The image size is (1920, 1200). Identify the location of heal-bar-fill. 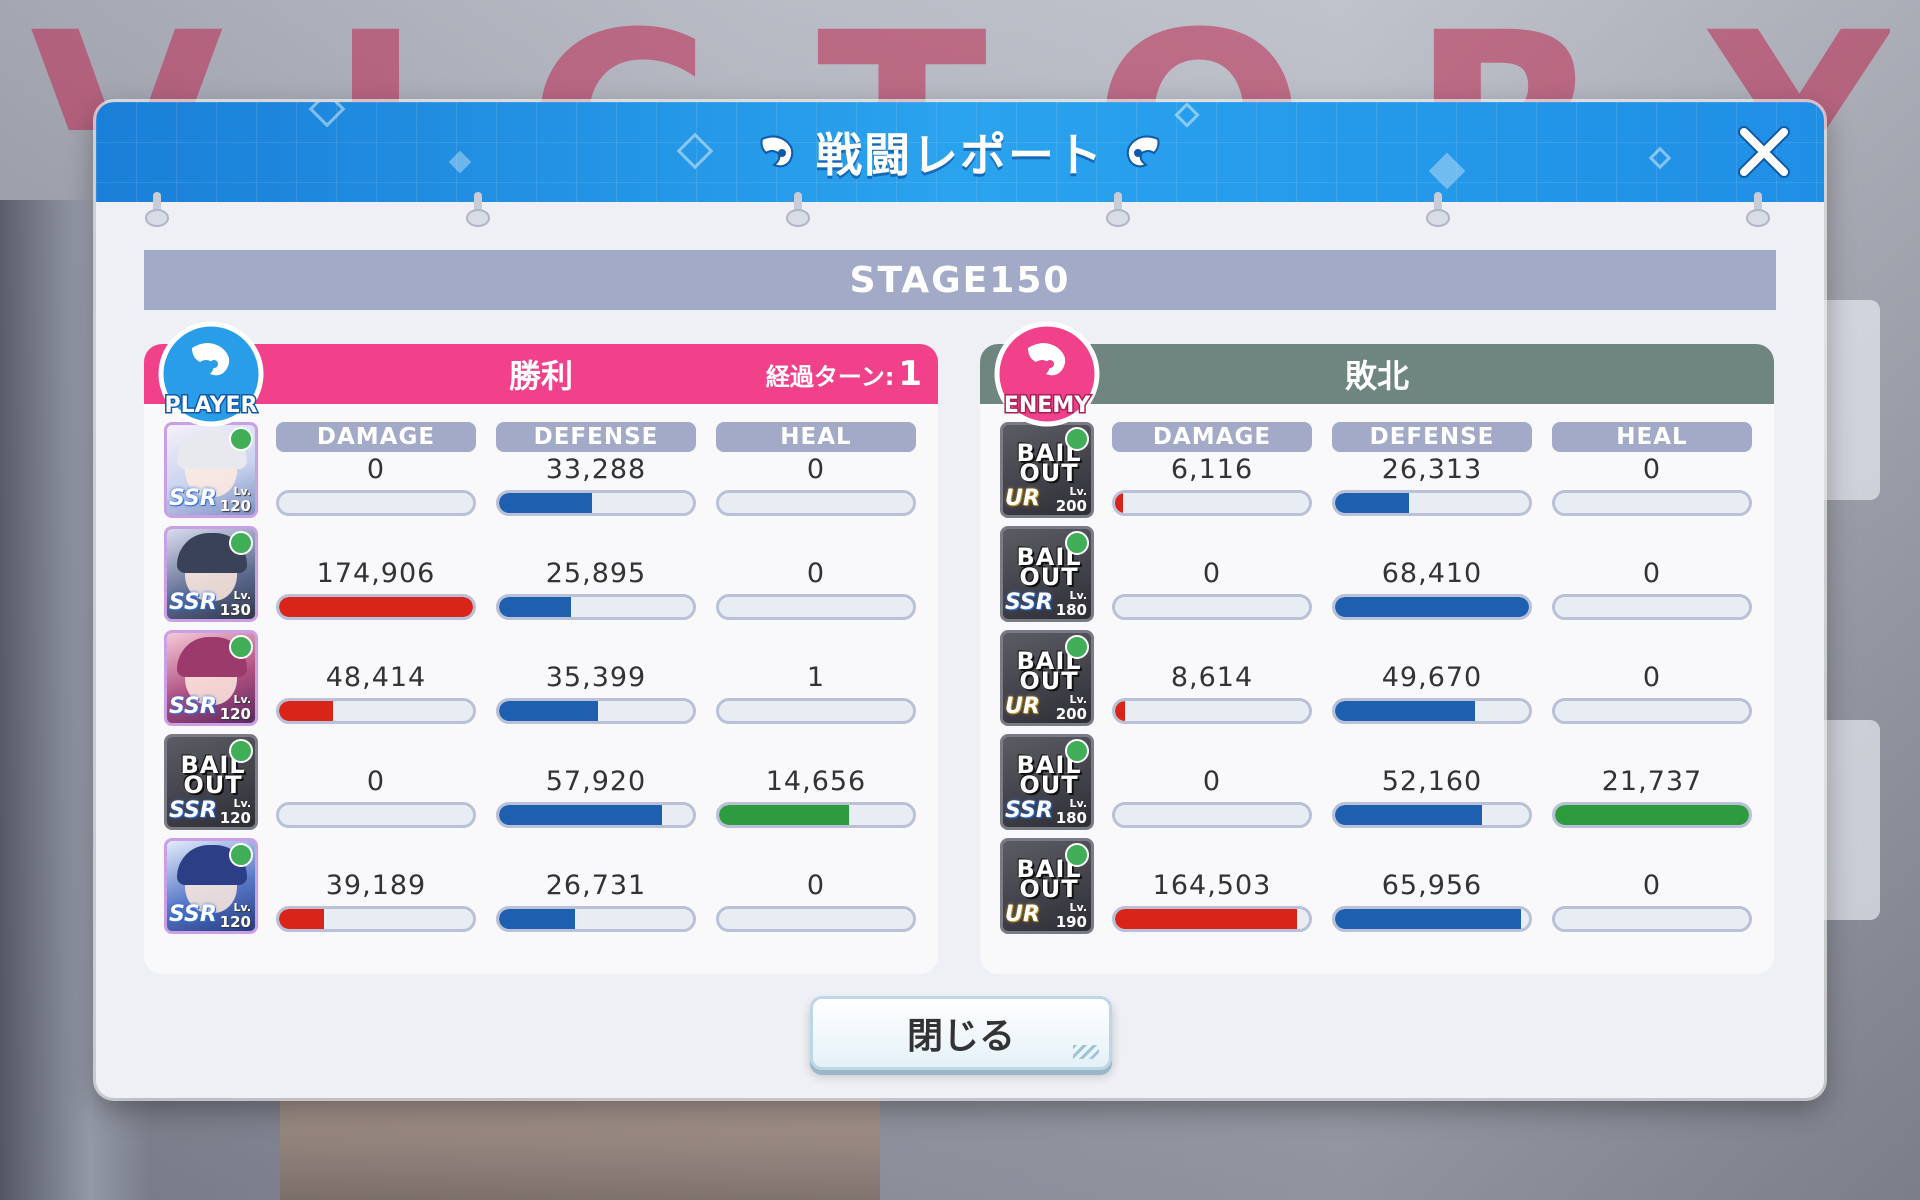
(784, 815).